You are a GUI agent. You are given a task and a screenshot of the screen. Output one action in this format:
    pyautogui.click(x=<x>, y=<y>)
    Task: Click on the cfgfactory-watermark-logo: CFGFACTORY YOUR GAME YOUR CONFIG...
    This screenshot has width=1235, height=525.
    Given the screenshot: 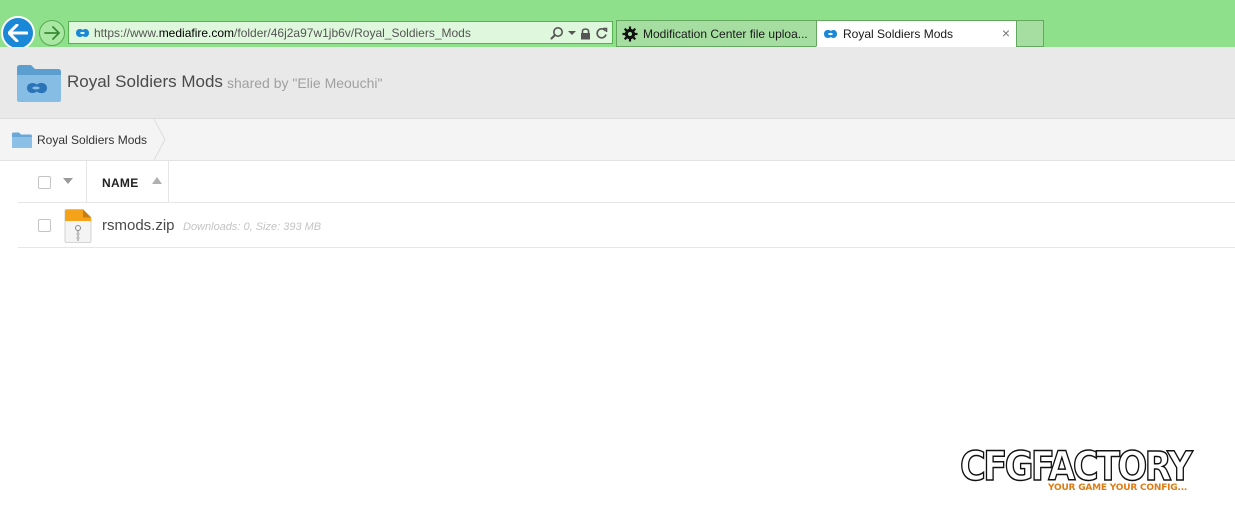 What is the action you would take?
    pyautogui.click(x=1078, y=471)
    